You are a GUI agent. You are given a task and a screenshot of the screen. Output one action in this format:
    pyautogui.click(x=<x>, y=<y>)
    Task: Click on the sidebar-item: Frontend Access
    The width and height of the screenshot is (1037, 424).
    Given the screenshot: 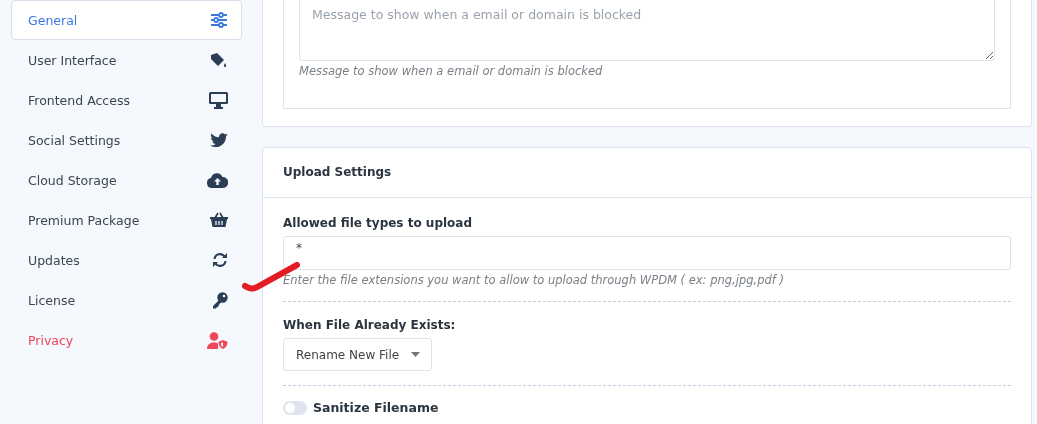 What is the action you would take?
    pyautogui.click(x=126, y=100)
    